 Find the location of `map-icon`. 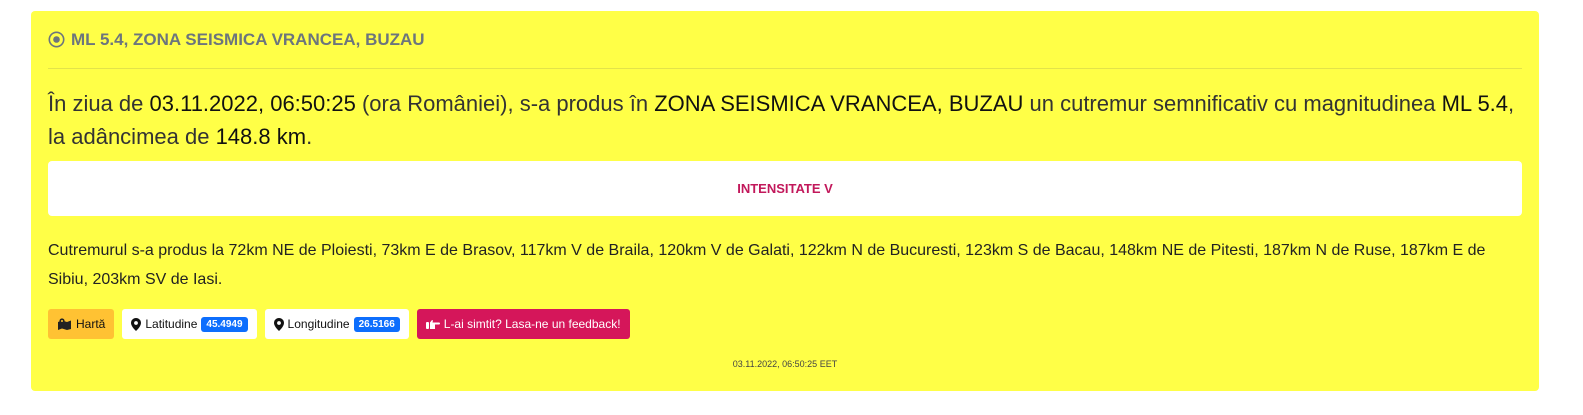

map-icon is located at coordinates (64, 324).